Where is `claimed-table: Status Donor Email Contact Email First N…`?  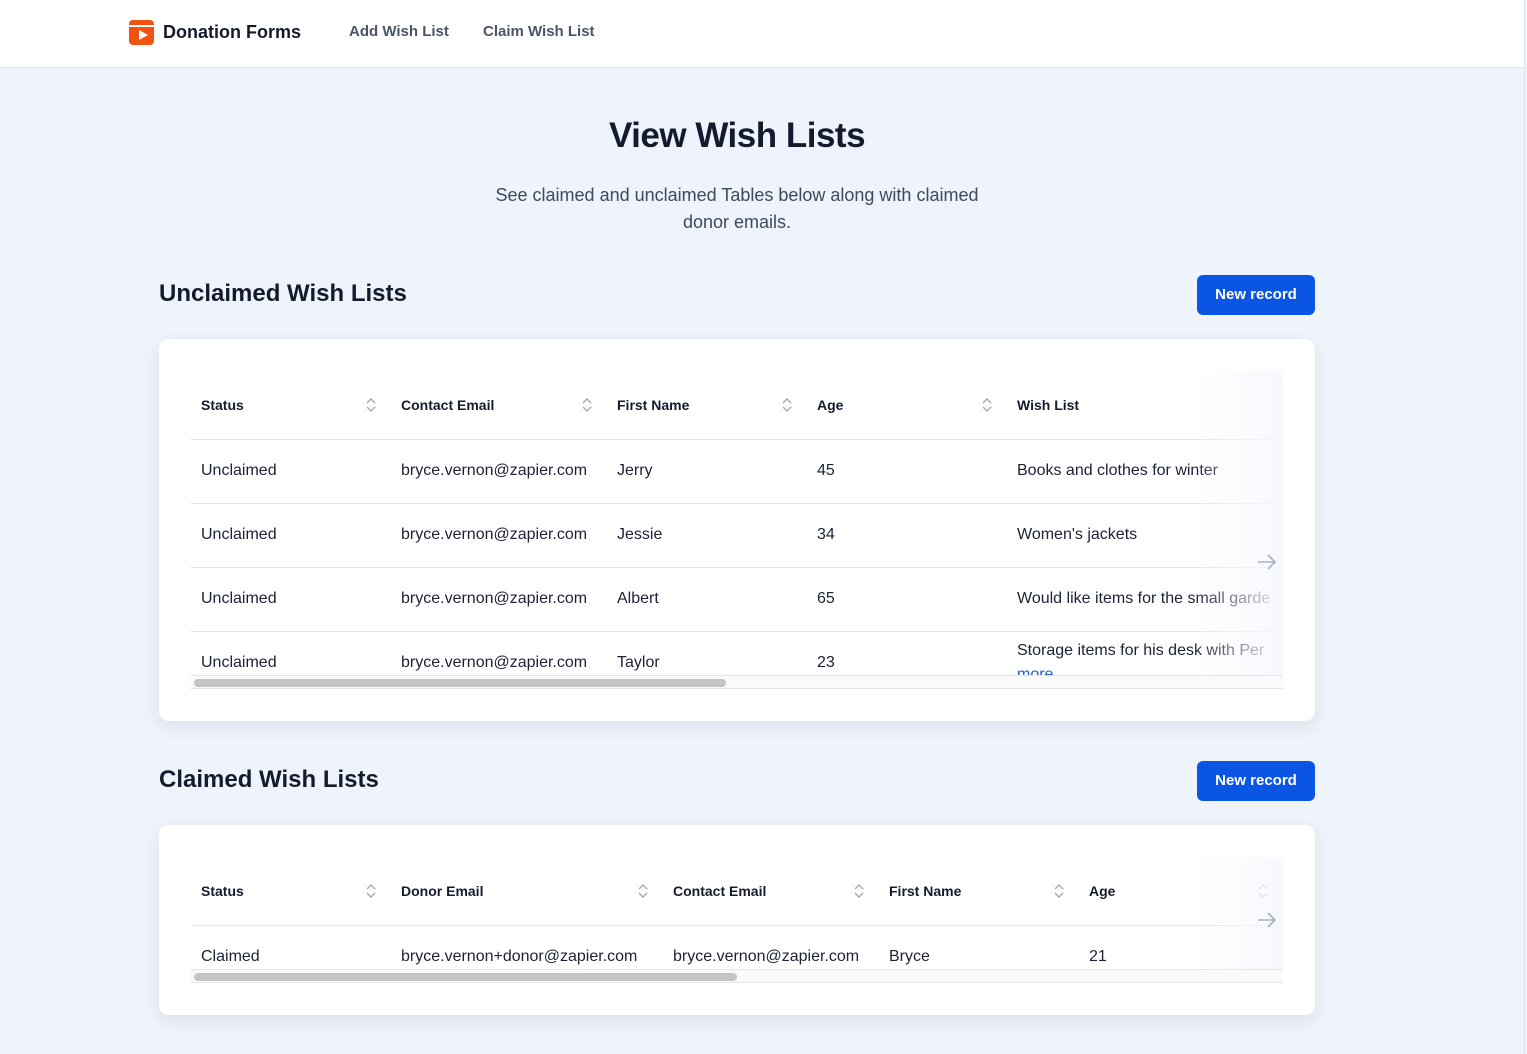
claimed-table: Status Donor Email Contact Email First N… is located at coordinates (737, 913).